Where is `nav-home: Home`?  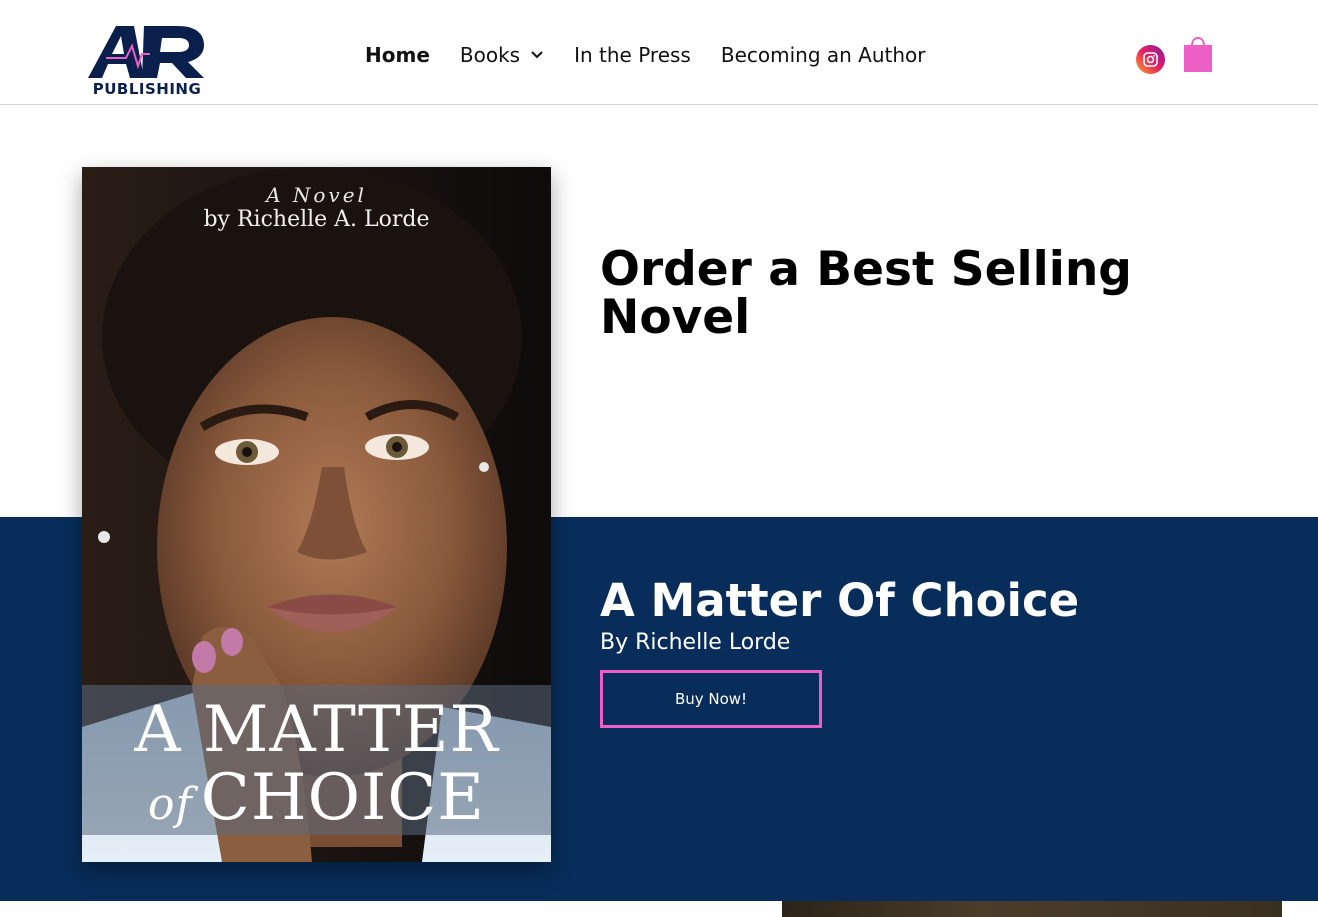 nav-home: Home is located at coordinates (397, 55).